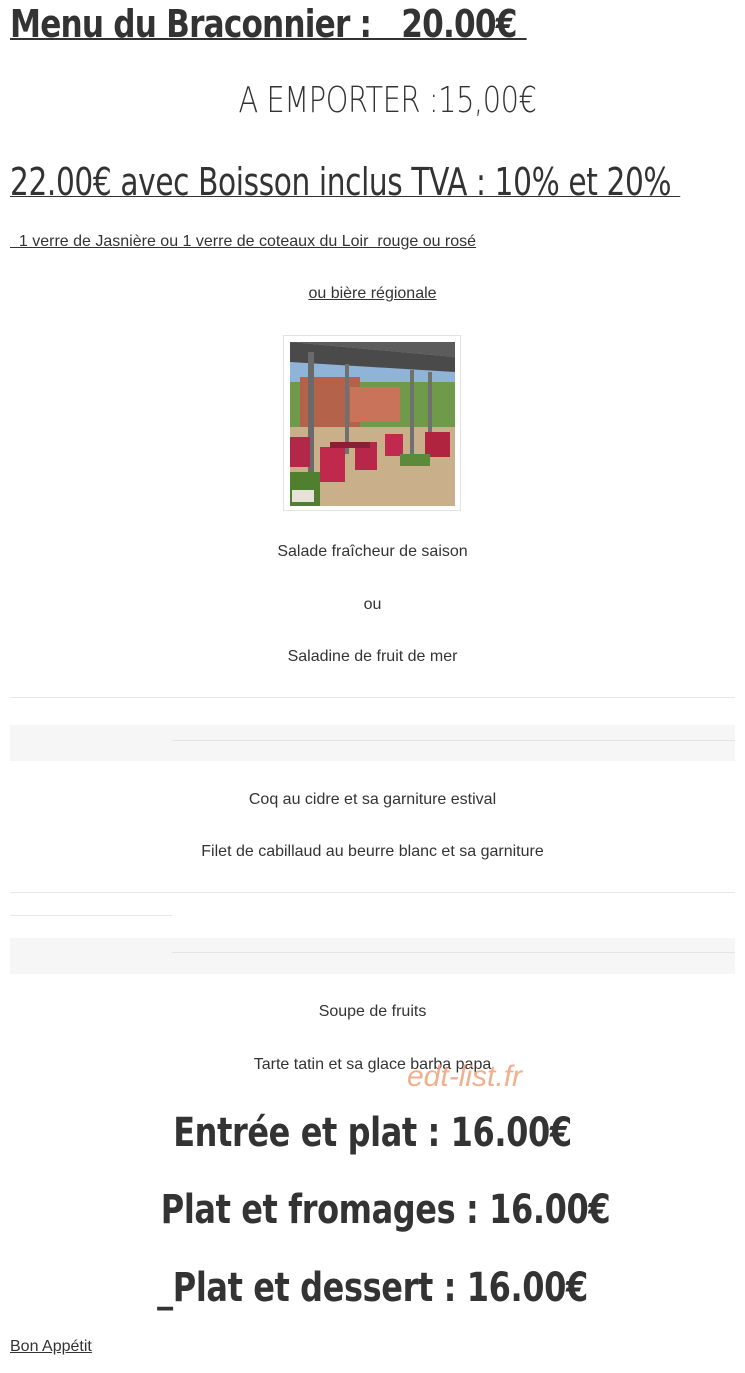 The image size is (745, 1373). What do you see at coordinates (387, 100) in the screenshot?
I see `emporter-price: A EMPORTER :15,00€` at bounding box center [387, 100].